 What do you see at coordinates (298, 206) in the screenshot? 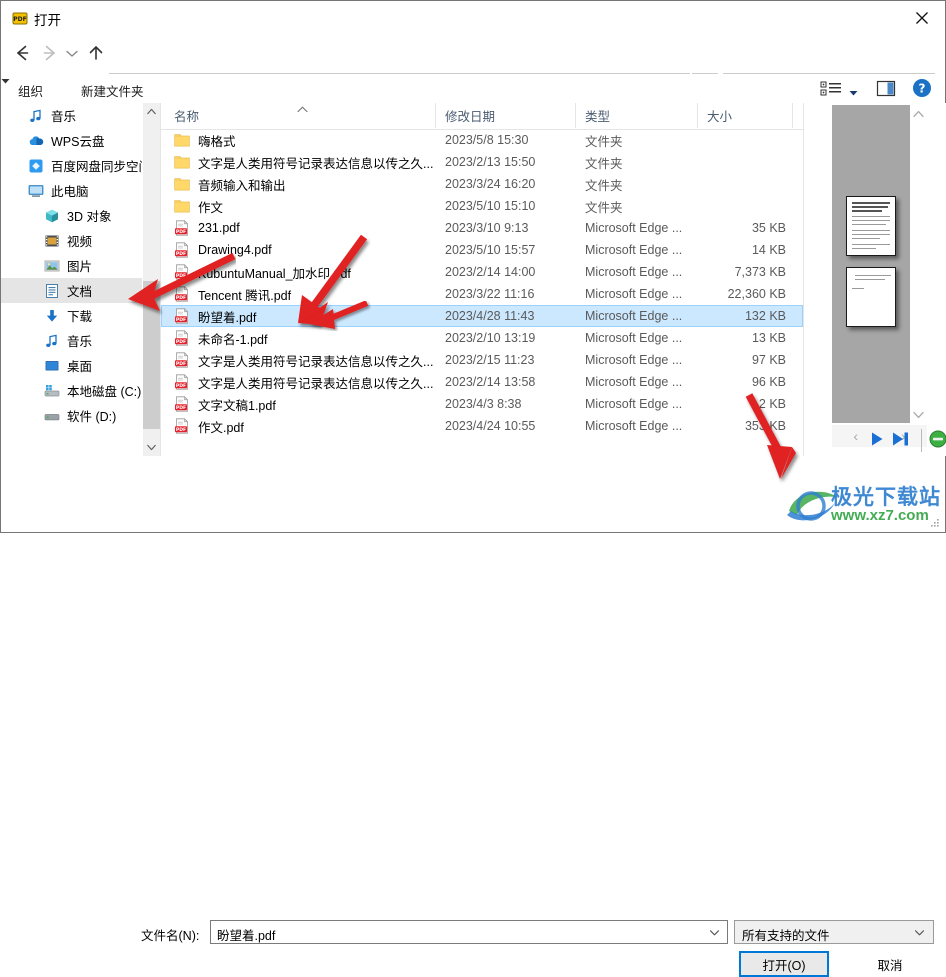
I see `cell-name: 作文` at bounding box center [298, 206].